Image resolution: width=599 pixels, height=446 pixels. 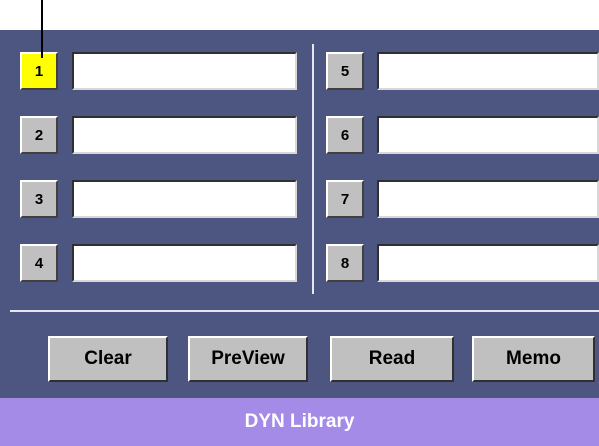 What do you see at coordinates (39, 71) in the screenshot?
I see `slot-button-1: 1` at bounding box center [39, 71].